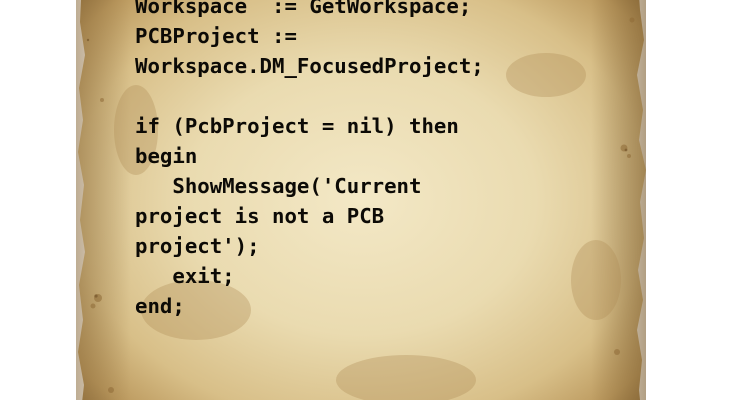 The height and width of the screenshot is (400, 741). I want to click on code-line: end;, so click(160, 306).